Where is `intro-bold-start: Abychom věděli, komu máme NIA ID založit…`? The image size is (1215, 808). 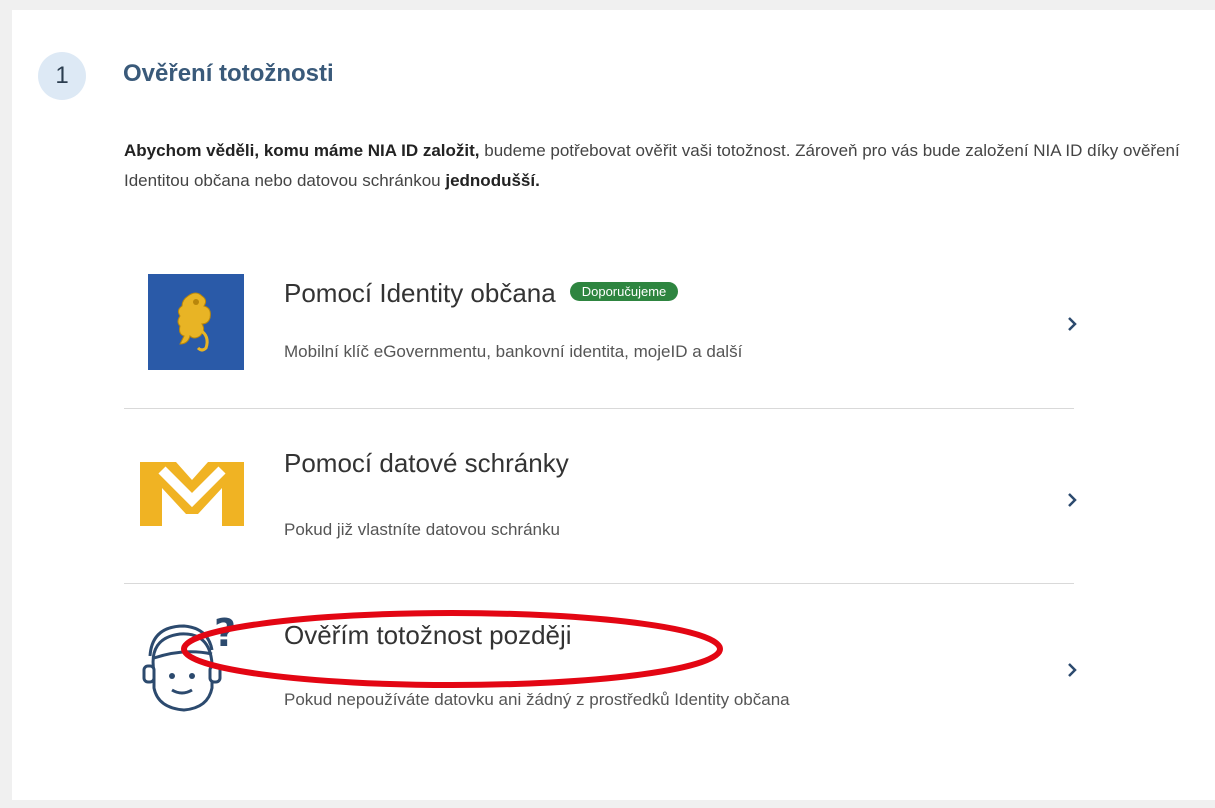
intro-bold-start: Abychom věděli, komu máme NIA ID založit… is located at coordinates (302, 150).